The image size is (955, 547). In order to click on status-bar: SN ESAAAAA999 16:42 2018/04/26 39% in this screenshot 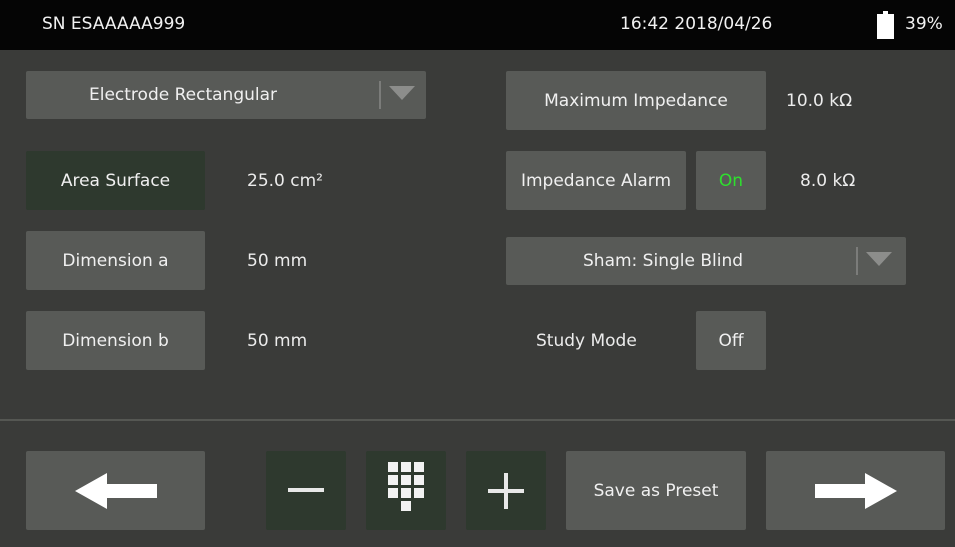, I will do `click(477, 25)`.